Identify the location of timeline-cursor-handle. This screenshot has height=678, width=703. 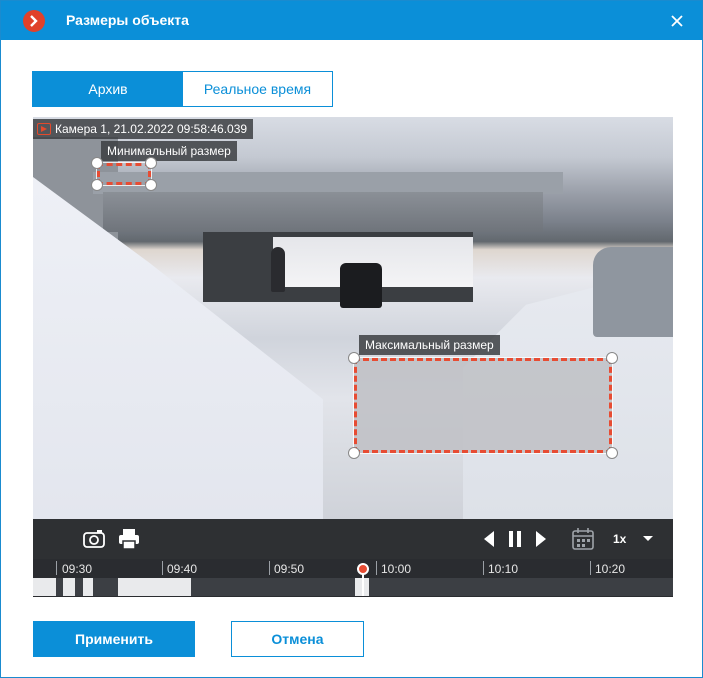
(363, 569).